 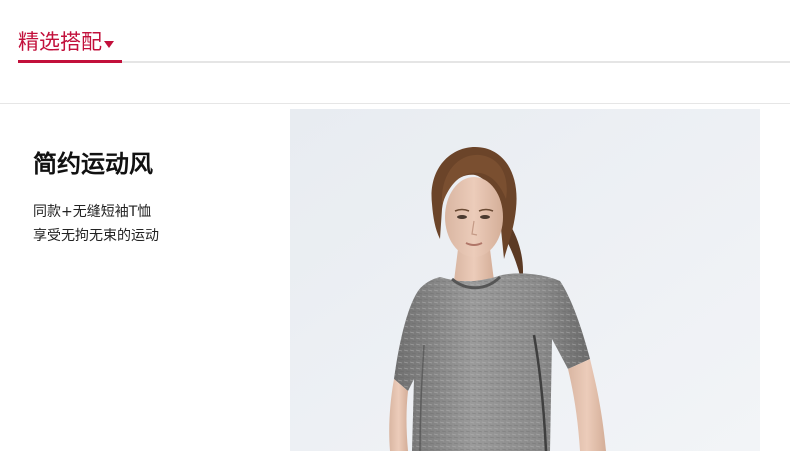 I want to click on feature-description: 同款+无缝短袖T恤 享受无拘无束的运动, so click(x=96, y=224).